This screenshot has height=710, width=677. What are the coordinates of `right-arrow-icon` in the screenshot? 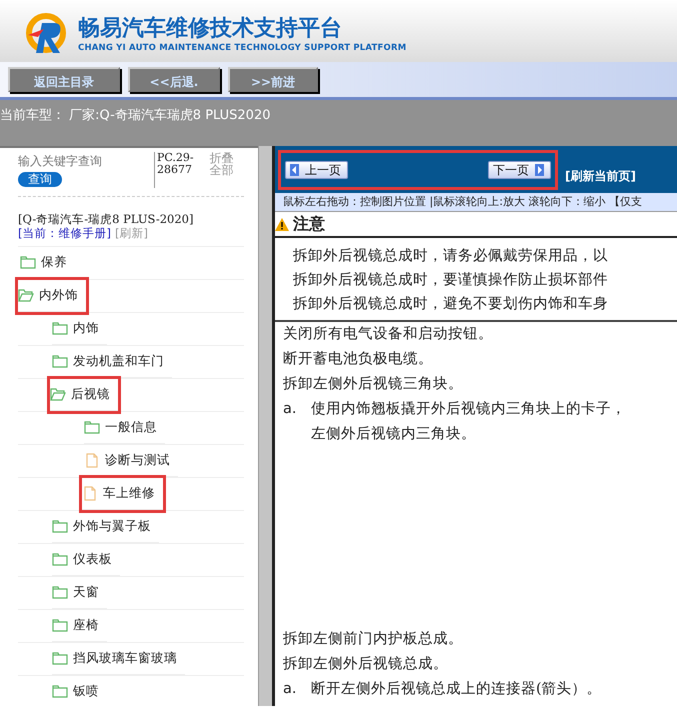 It's located at (539, 170).